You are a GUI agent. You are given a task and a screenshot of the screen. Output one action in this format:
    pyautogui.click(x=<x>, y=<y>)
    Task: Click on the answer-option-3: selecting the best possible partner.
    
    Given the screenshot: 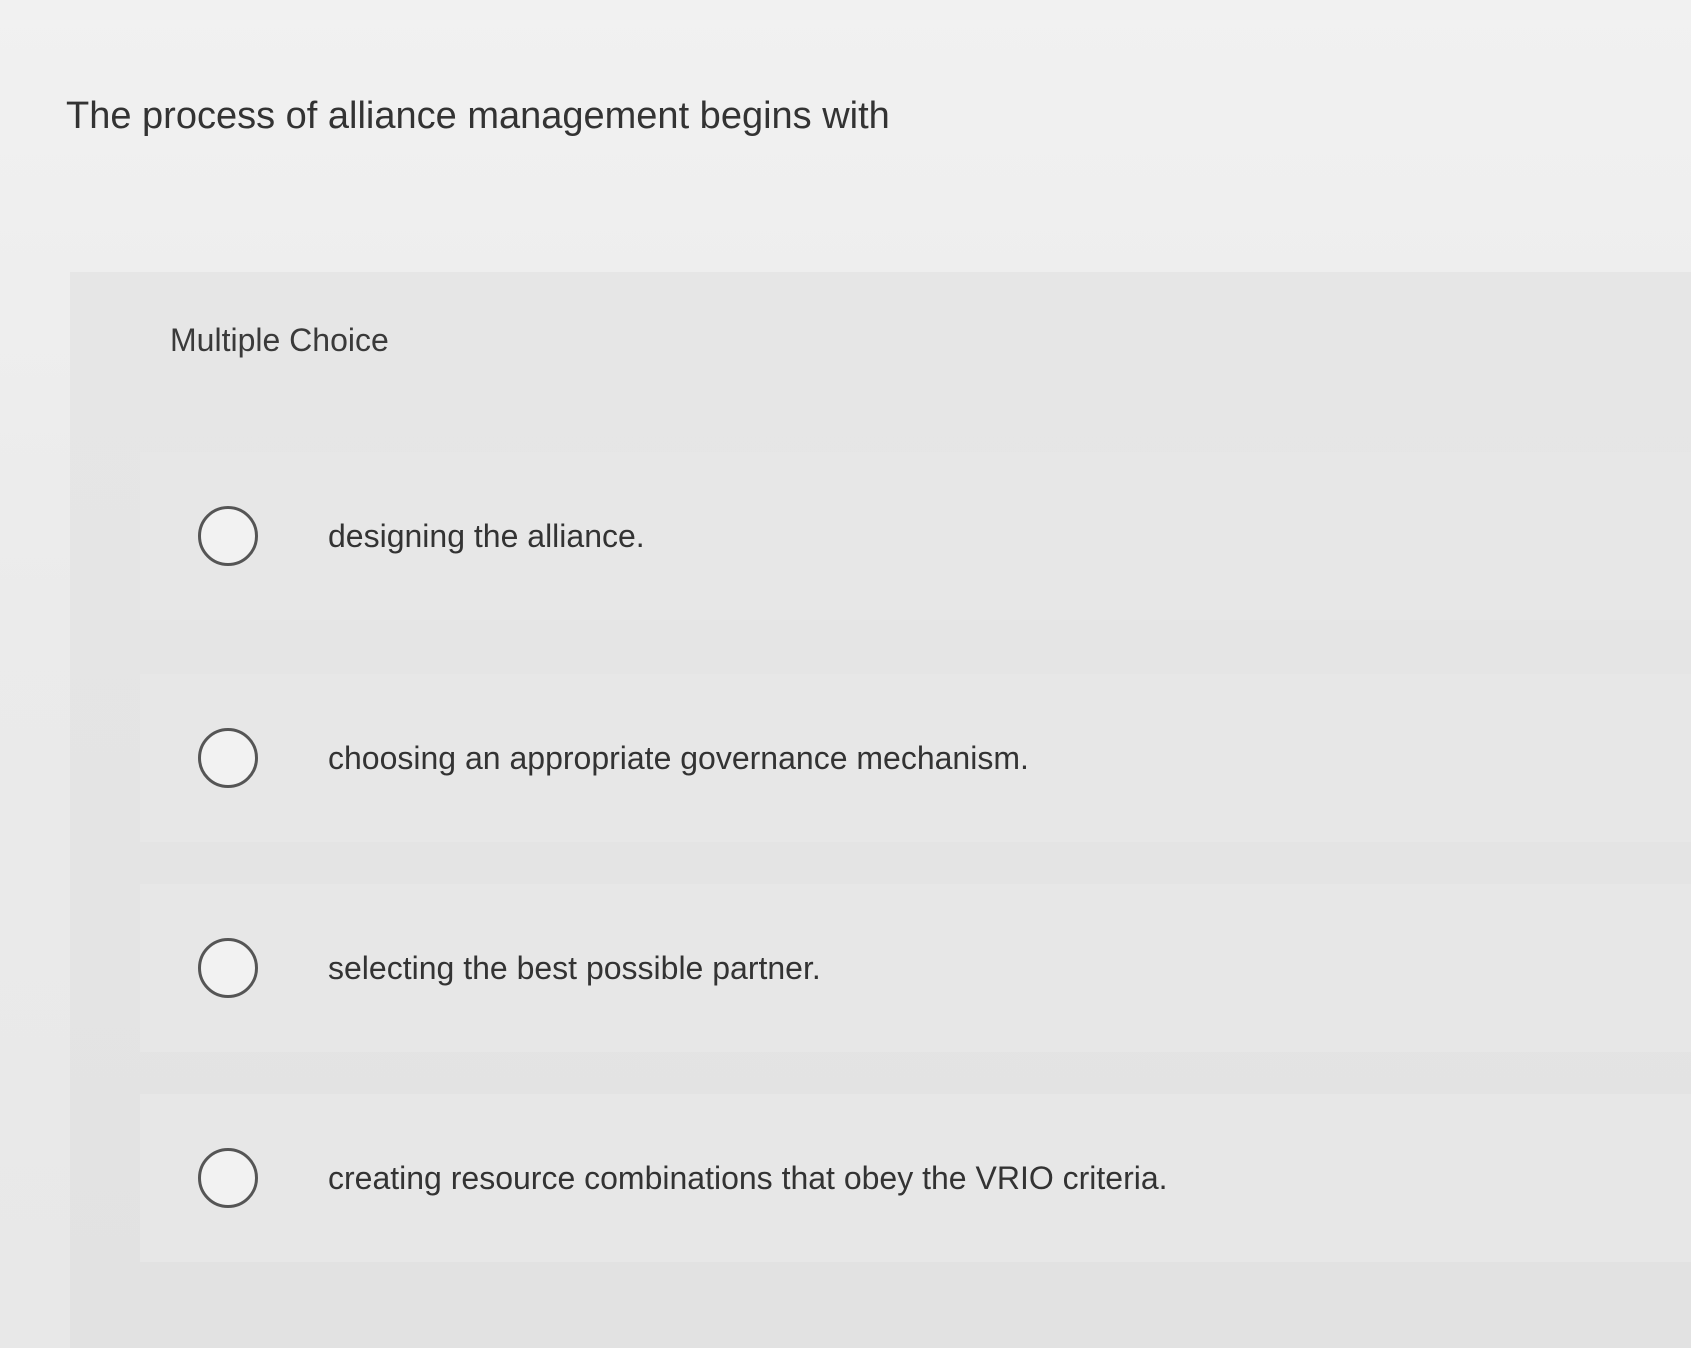 What is the action you would take?
    pyautogui.click(x=915, y=968)
    